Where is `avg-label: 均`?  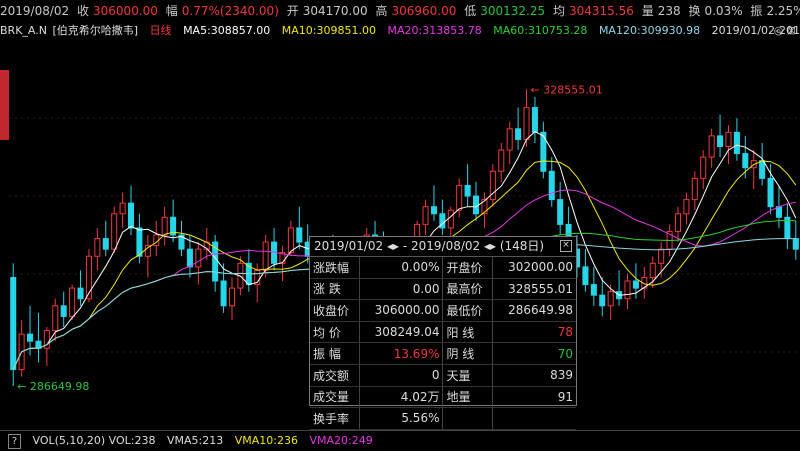
avg-label: 均 is located at coordinates (558, 11).